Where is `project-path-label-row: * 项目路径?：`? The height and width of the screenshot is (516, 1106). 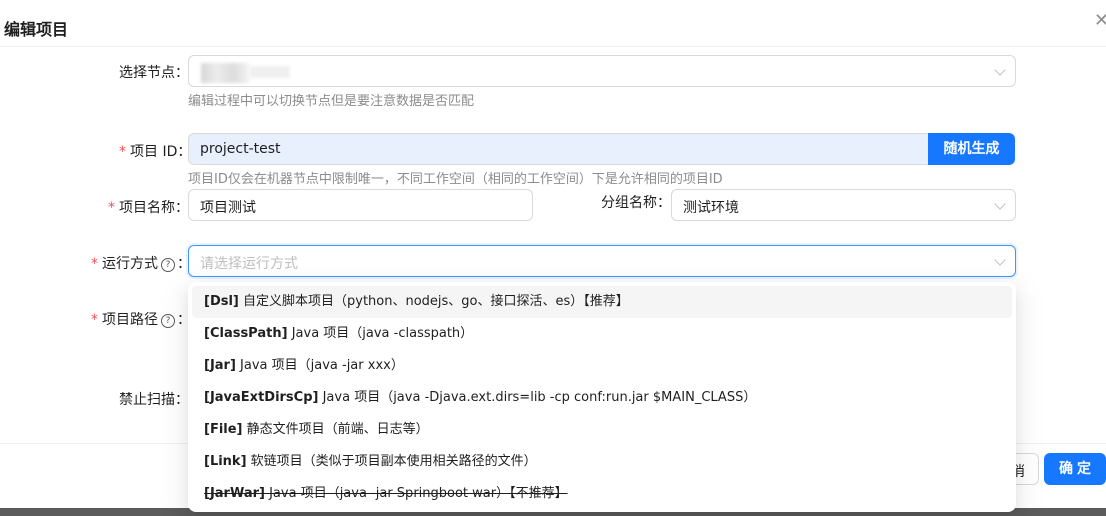
project-path-label-row: * 项目路径?： is located at coordinates (141, 319).